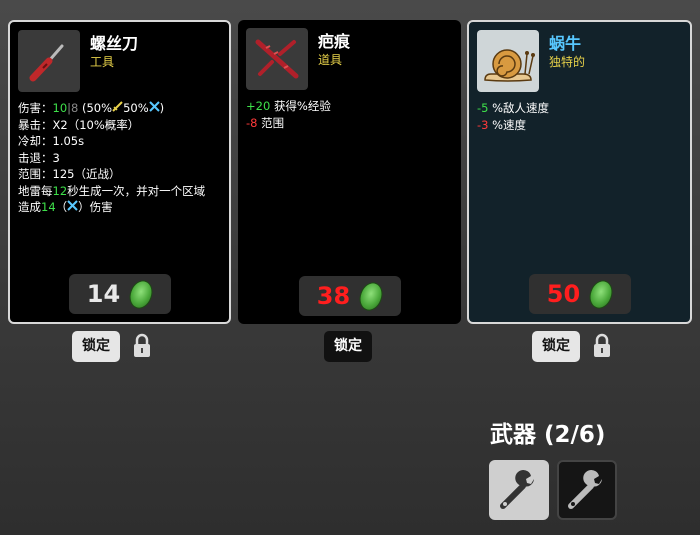 The image size is (700, 535). Describe the element at coordinates (288, 106) in the screenshot. I see `effect-line: +20 获得%经验` at that location.